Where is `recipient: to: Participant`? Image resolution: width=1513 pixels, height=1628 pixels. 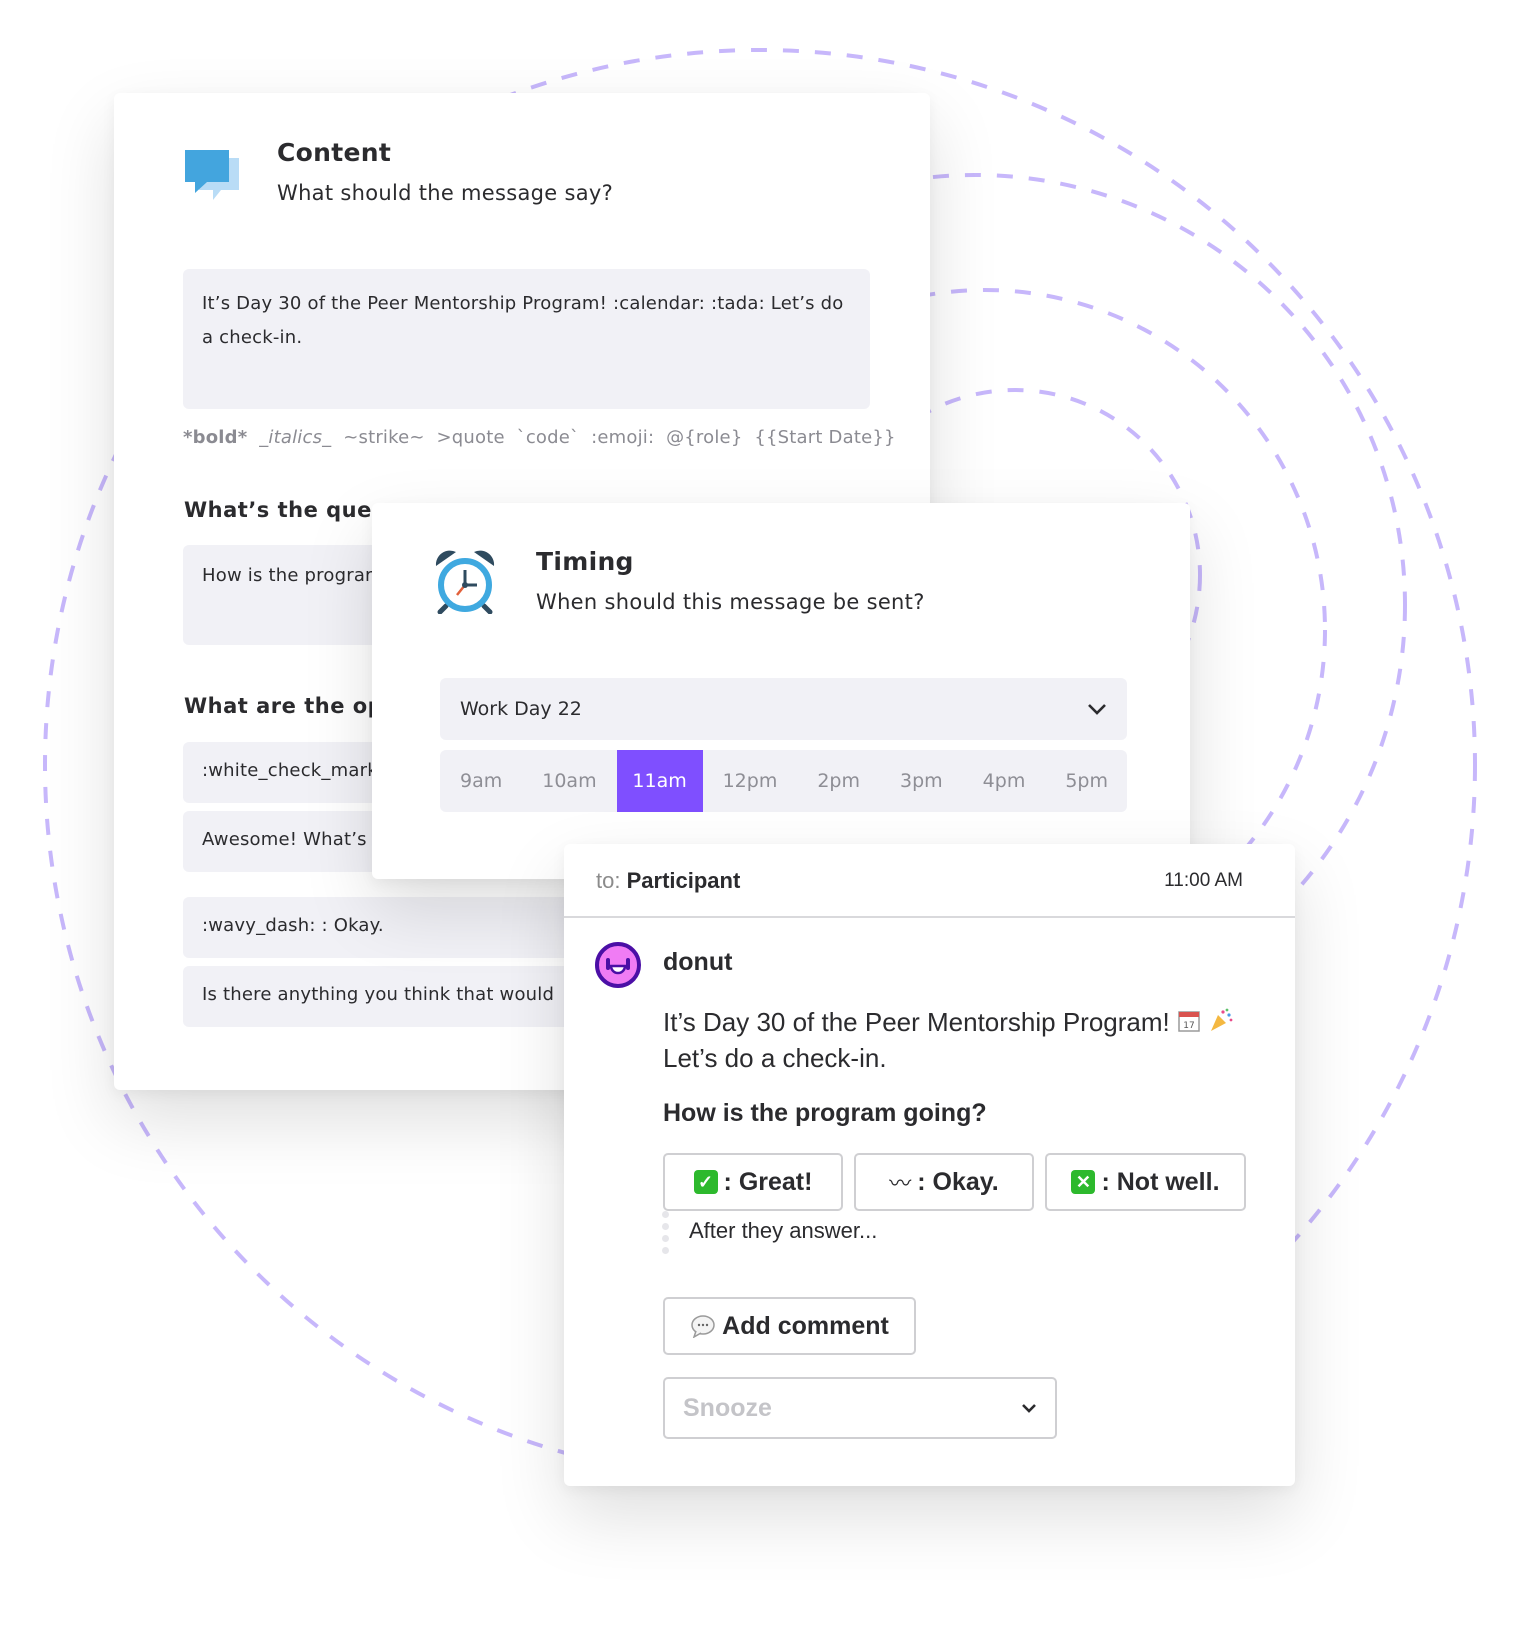 recipient: to: Participant is located at coordinates (668, 881).